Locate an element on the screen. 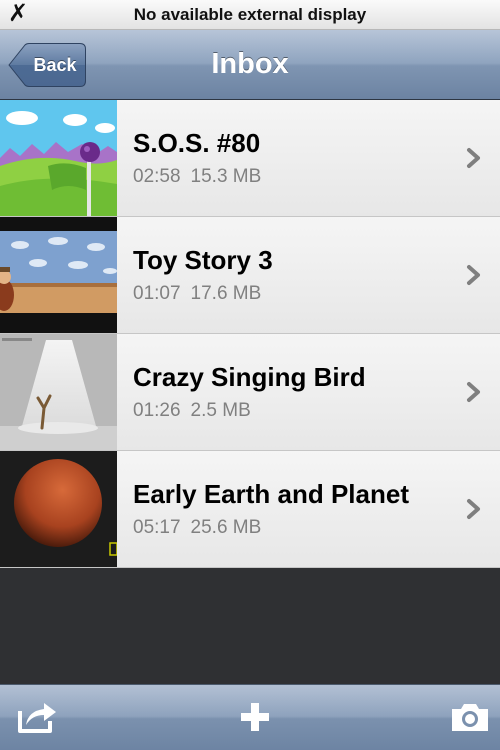 The image size is (500, 750). video-duration: 01:26 is located at coordinates (157, 410).